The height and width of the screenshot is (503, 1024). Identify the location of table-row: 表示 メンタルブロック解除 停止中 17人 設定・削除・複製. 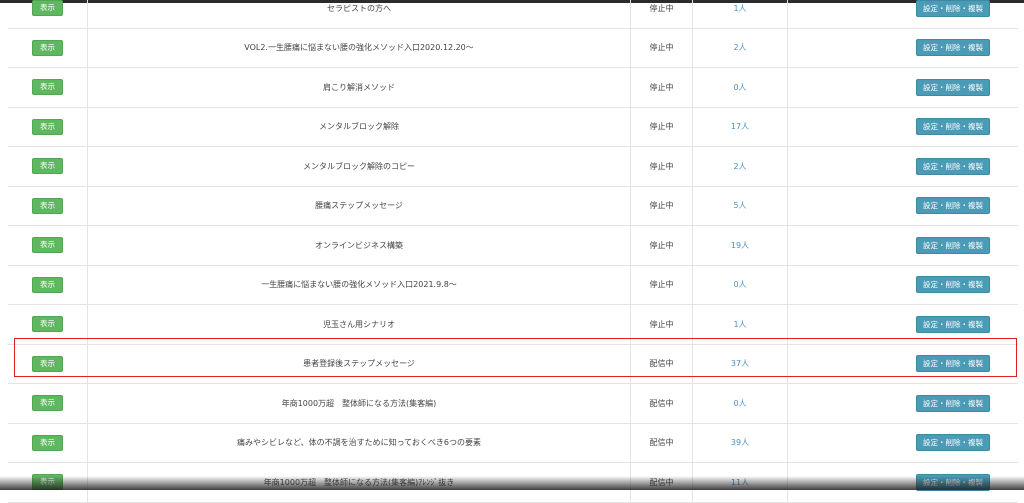
(513, 128).